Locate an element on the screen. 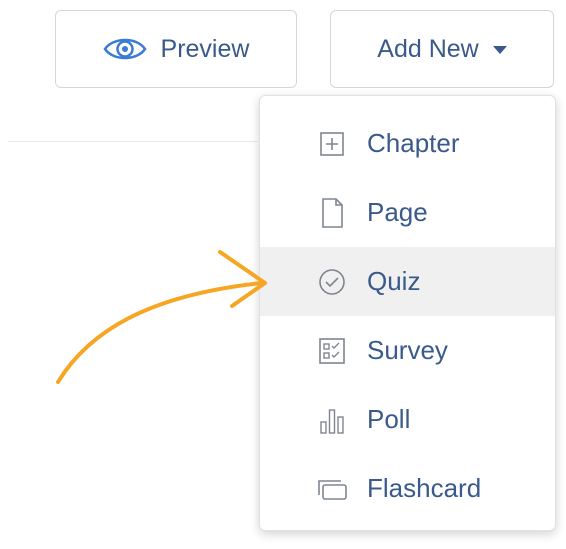  preview-button: Preview is located at coordinates (176, 49).